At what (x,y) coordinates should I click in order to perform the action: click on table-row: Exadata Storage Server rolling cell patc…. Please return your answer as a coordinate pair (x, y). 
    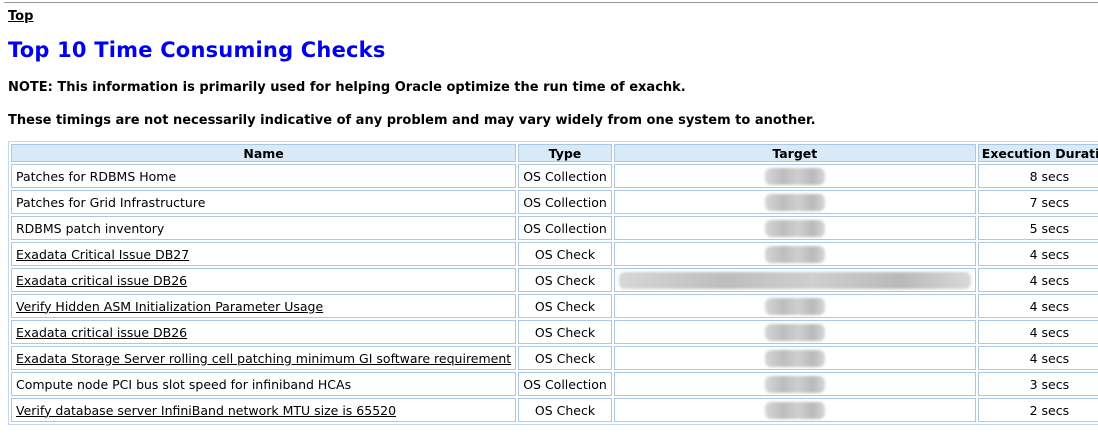
    Looking at the image, I should click on (554, 358).